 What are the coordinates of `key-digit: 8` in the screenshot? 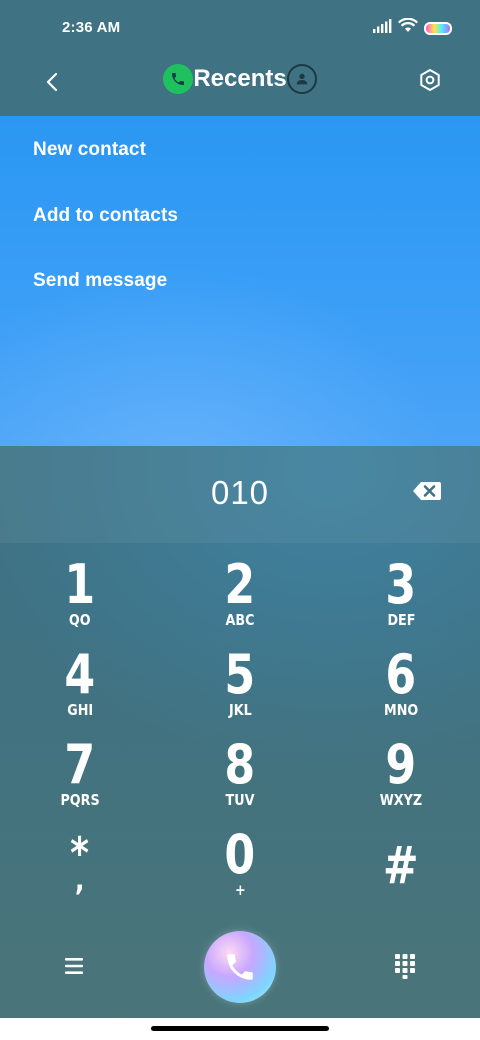 It's located at (240, 764).